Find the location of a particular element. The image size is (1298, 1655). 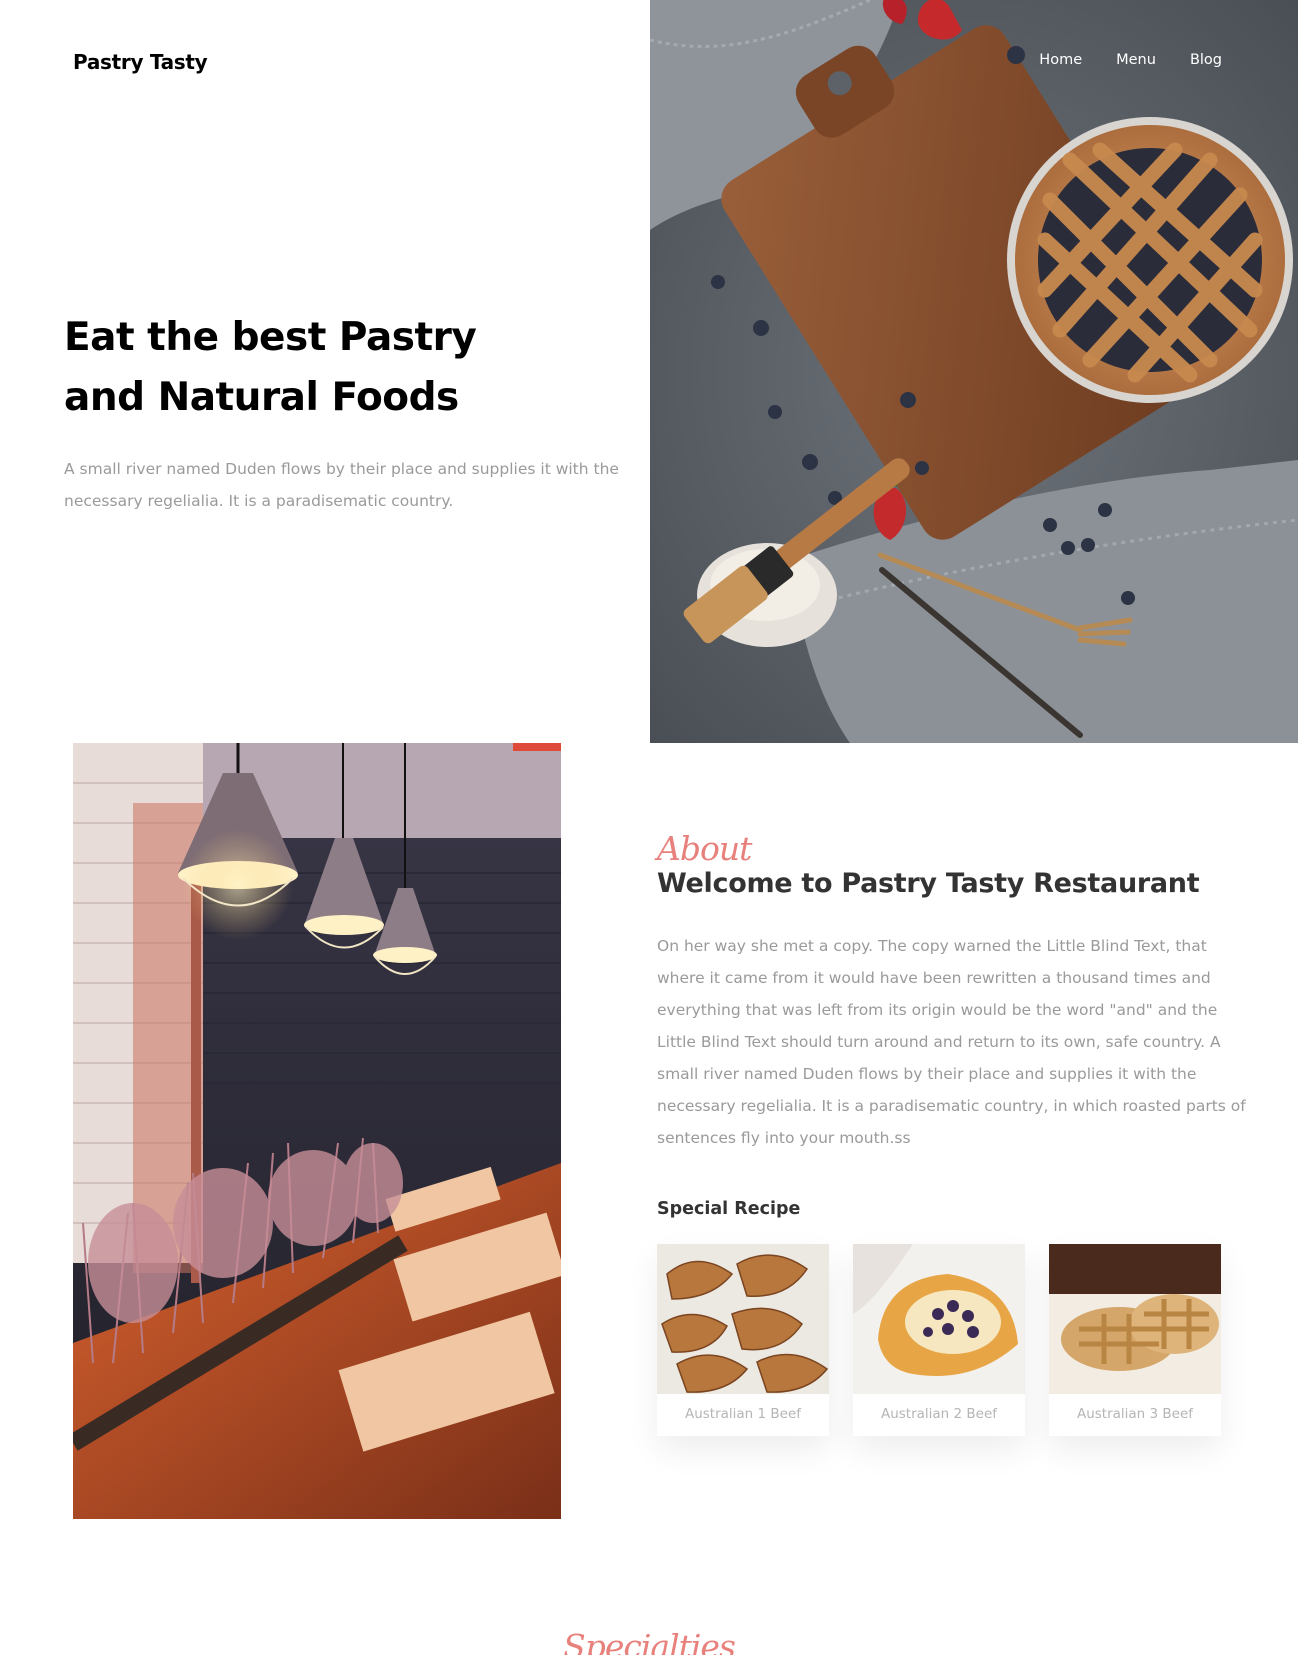

recipe-name: Australian 2 Beef is located at coordinates (939, 1414).